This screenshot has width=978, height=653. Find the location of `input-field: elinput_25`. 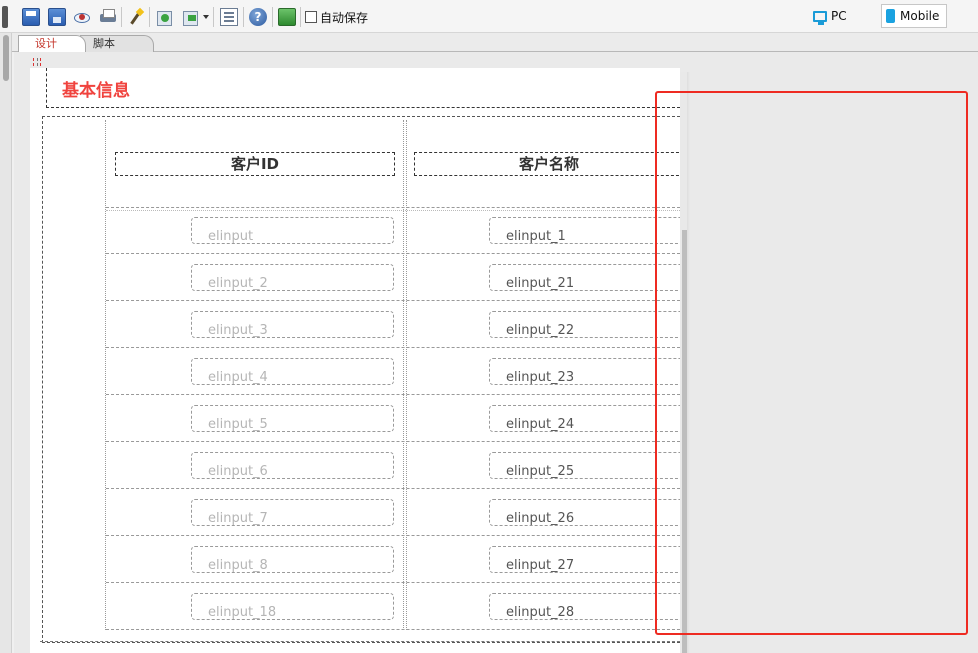

input-field: elinput_25 is located at coordinates (584, 465).